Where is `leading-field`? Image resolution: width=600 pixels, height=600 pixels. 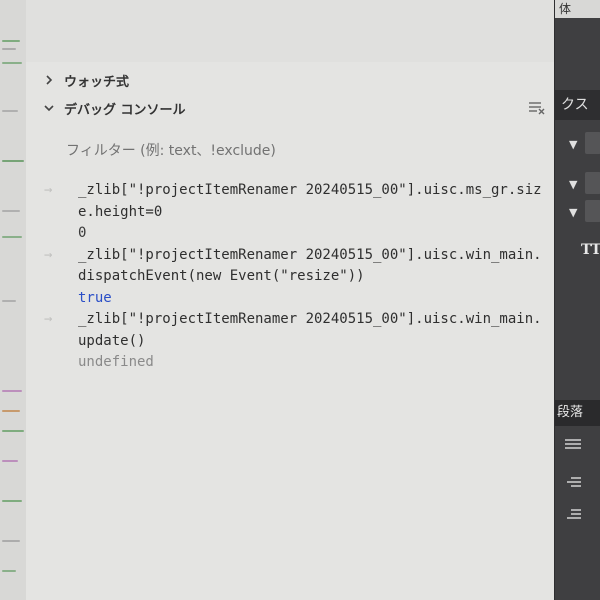 leading-field is located at coordinates (592, 211).